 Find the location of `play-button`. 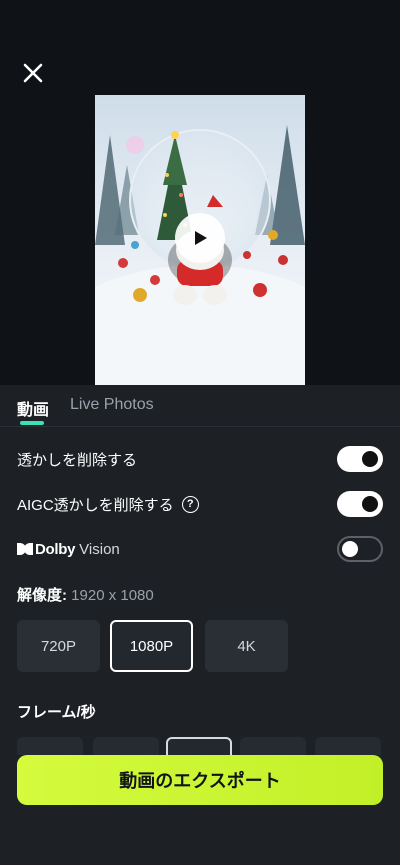

play-button is located at coordinates (200, 238).